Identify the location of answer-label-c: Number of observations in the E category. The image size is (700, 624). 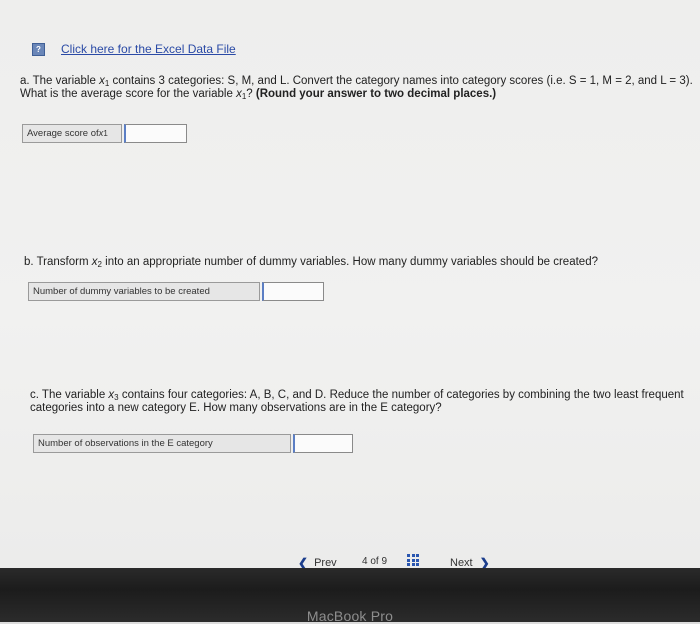
(162, 443).